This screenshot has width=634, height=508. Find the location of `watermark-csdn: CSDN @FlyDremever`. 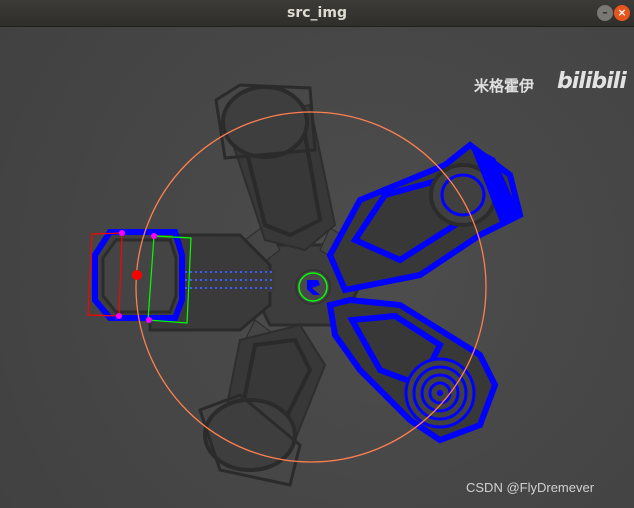

watermark-csdn: CSDN @FlyDremever is located at coordinates (530, 487).